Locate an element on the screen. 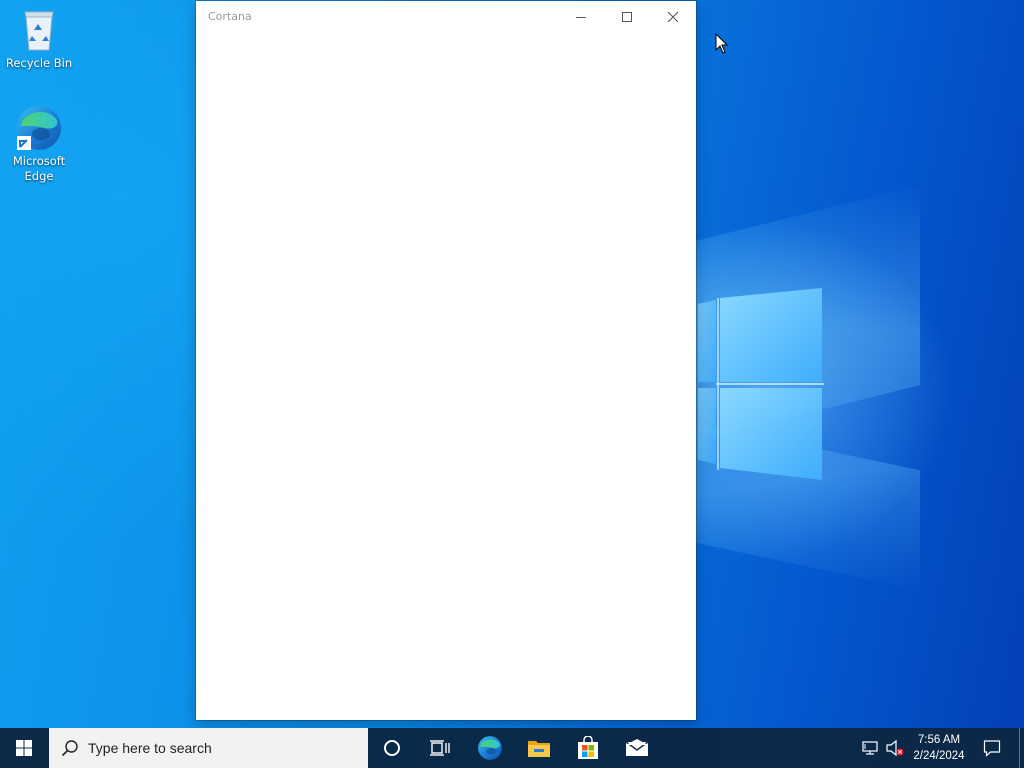  taskbar-store-button is located at coordinates (588, 748).